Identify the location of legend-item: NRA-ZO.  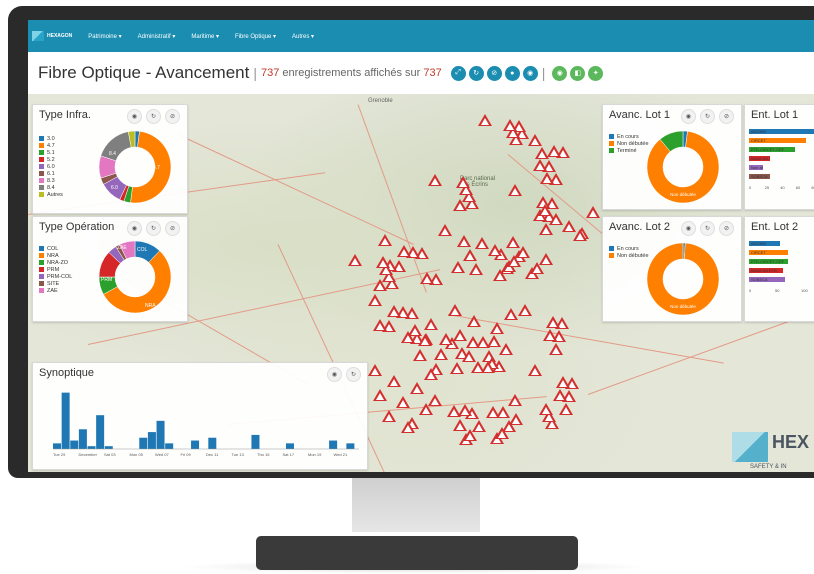
(55, 262).